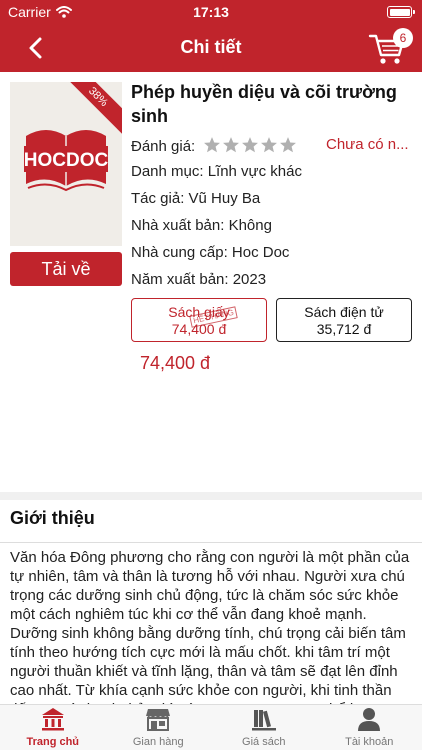 This screenshot has height=750, width=422. Describe the element at coordinates (201, 225) in the screenshot. I see `publisher-text: Nhà xuất bản: Không` at that location.